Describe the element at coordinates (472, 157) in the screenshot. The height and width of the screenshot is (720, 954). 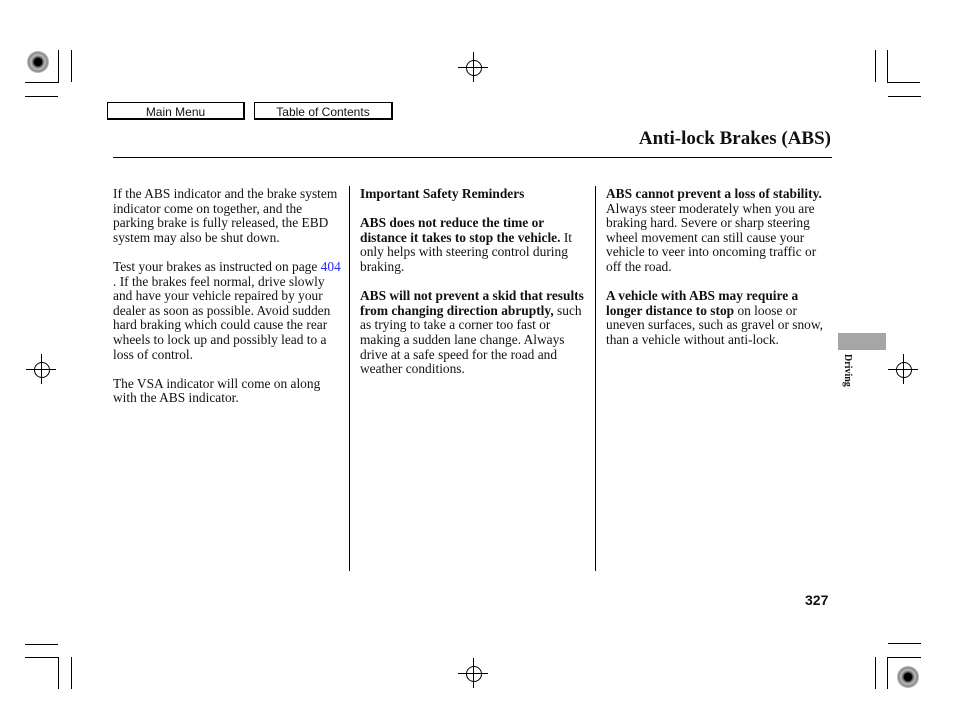
I see `title-rule` at that location.